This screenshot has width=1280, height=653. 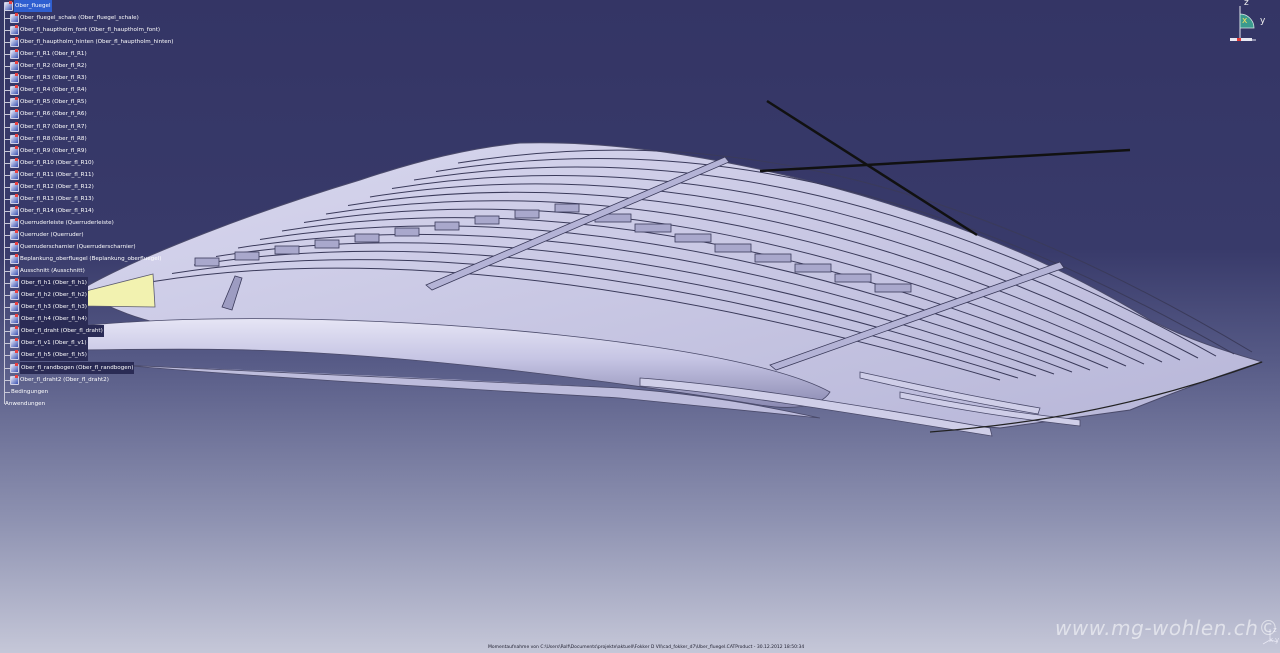 I want to click on tree-node-label: Ober_fl_R5 (Ober_fl_R5), so click(x=53, y=102).